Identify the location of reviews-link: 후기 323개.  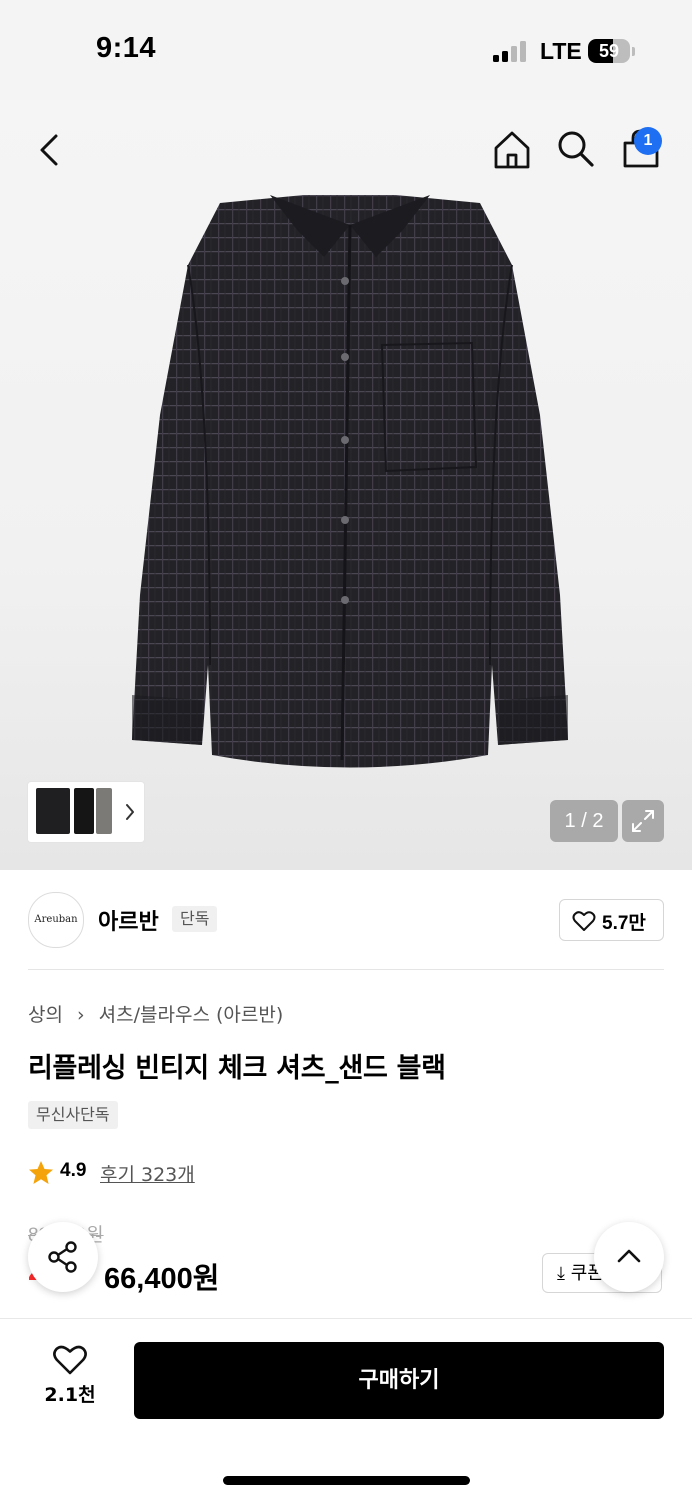
(147, 1173).